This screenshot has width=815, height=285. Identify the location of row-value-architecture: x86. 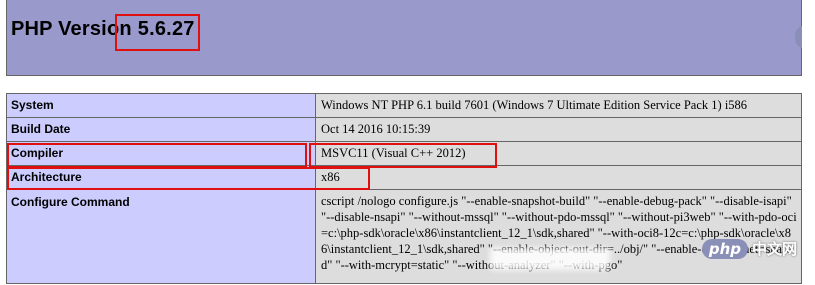
(558, 177).